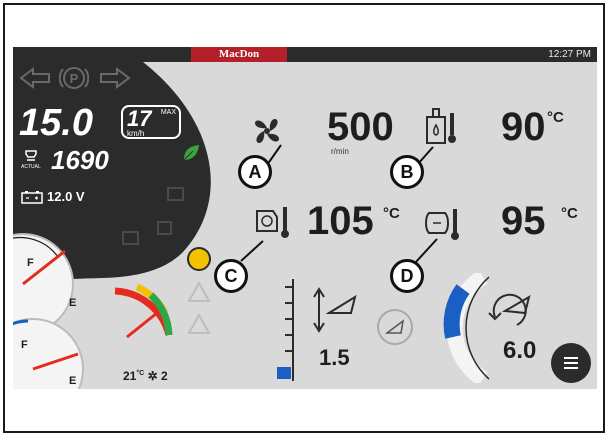  Describe the element at coordinates (231, 276) in the screenshot. I see `callout-c: C` at that location.